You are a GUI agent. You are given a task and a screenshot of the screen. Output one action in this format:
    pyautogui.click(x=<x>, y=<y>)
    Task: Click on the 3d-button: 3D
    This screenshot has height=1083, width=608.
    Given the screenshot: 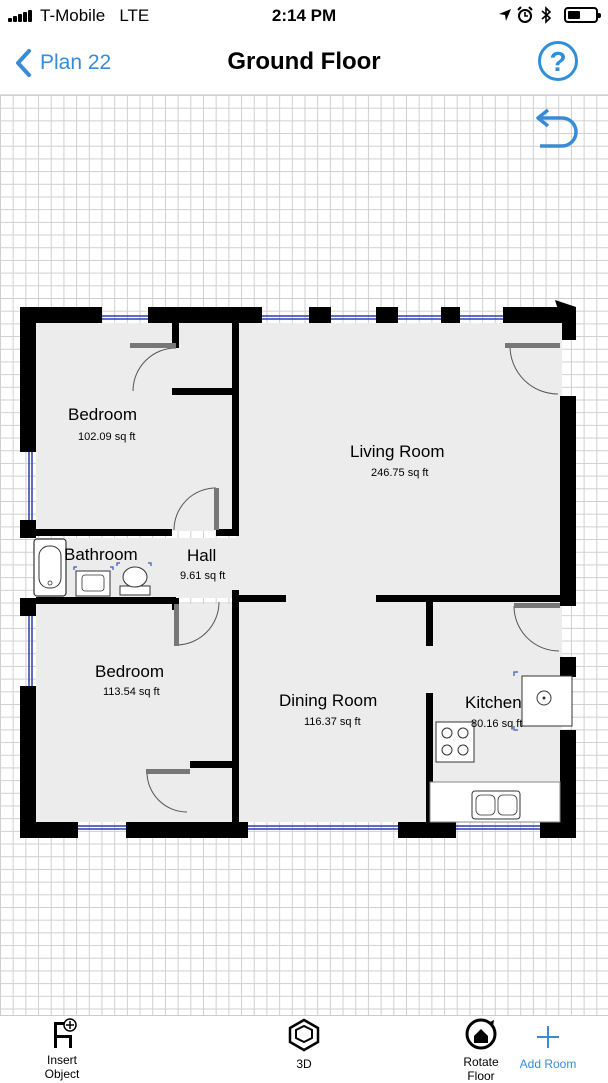 What is the action you would take?
    pyautogui.click(x=304, y=1048)
    